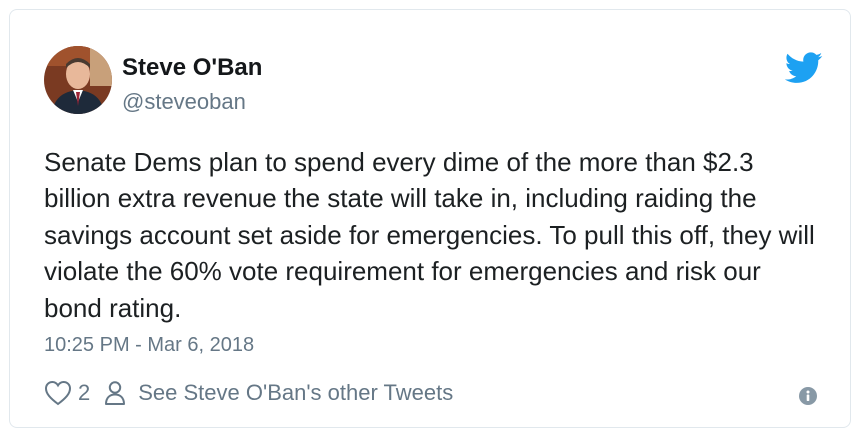  I want to click on person-icon, so click(115, 393).